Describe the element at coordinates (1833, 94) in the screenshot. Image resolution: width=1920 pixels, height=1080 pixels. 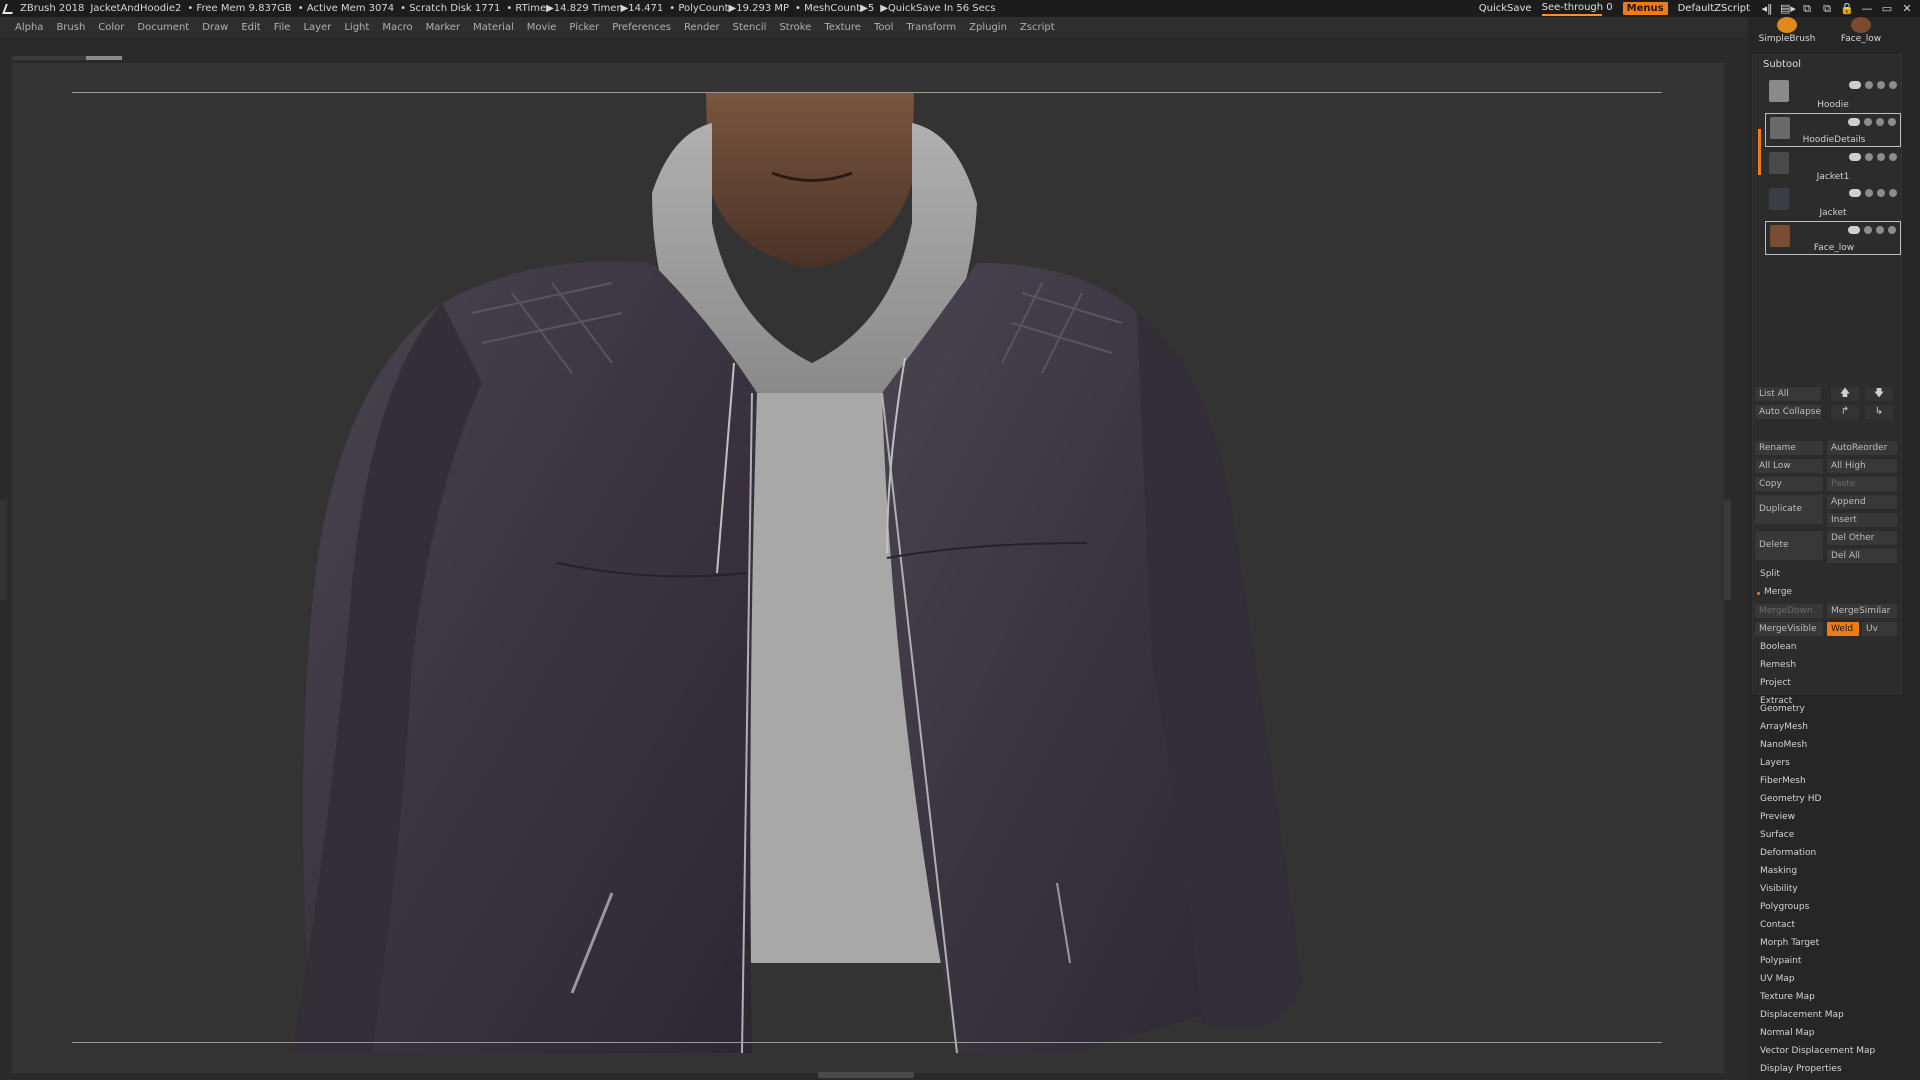
I see `subtool-item: Hoodie` at that location.